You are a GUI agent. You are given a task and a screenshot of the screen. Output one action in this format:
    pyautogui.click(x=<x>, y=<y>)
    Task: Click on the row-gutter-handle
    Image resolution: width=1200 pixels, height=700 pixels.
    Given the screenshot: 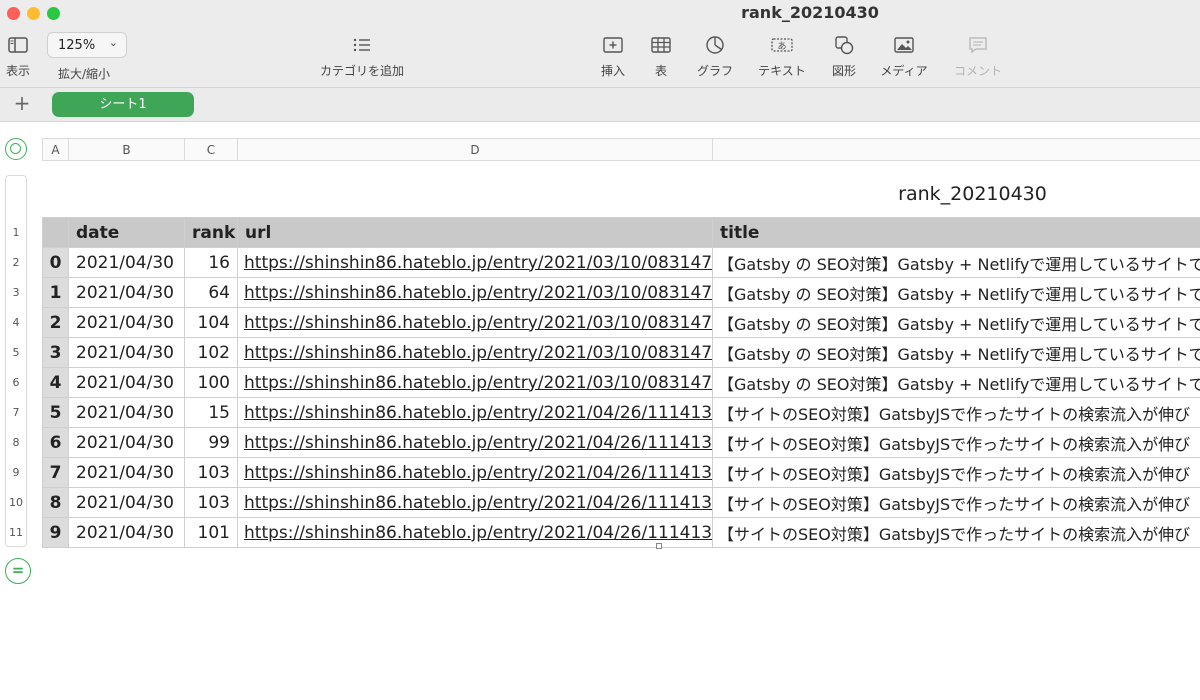 What is the action you would take?
    pyautogui.click(x=16, y=196)
    